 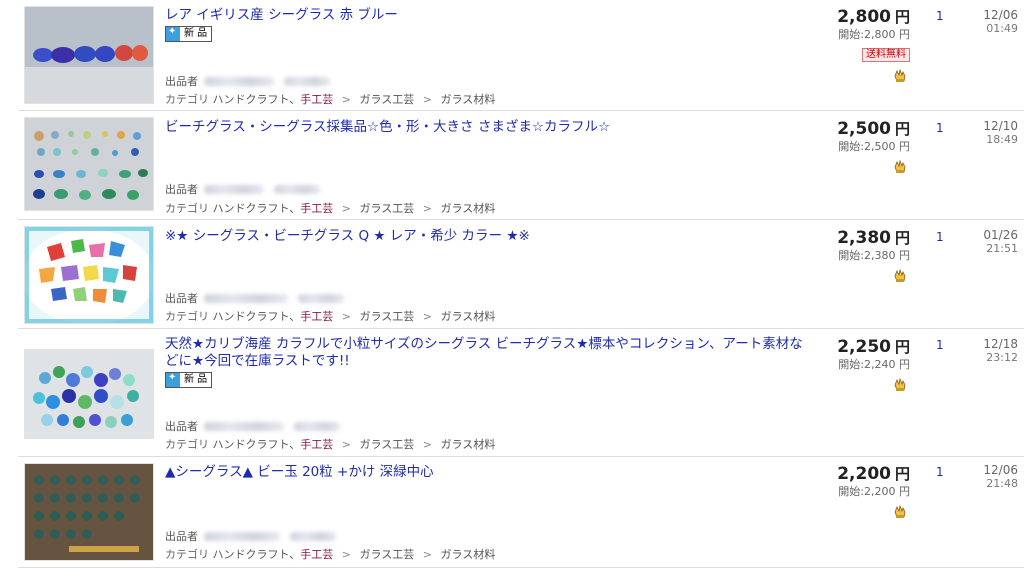 What do you see at coordinates (485, 127) in the screenshot?
I see `item-title-link: ビーチグラス・シーグラス採集品☆色・形・大きさ さまざま☆カラフル☆` at bounding box center [485, 127].